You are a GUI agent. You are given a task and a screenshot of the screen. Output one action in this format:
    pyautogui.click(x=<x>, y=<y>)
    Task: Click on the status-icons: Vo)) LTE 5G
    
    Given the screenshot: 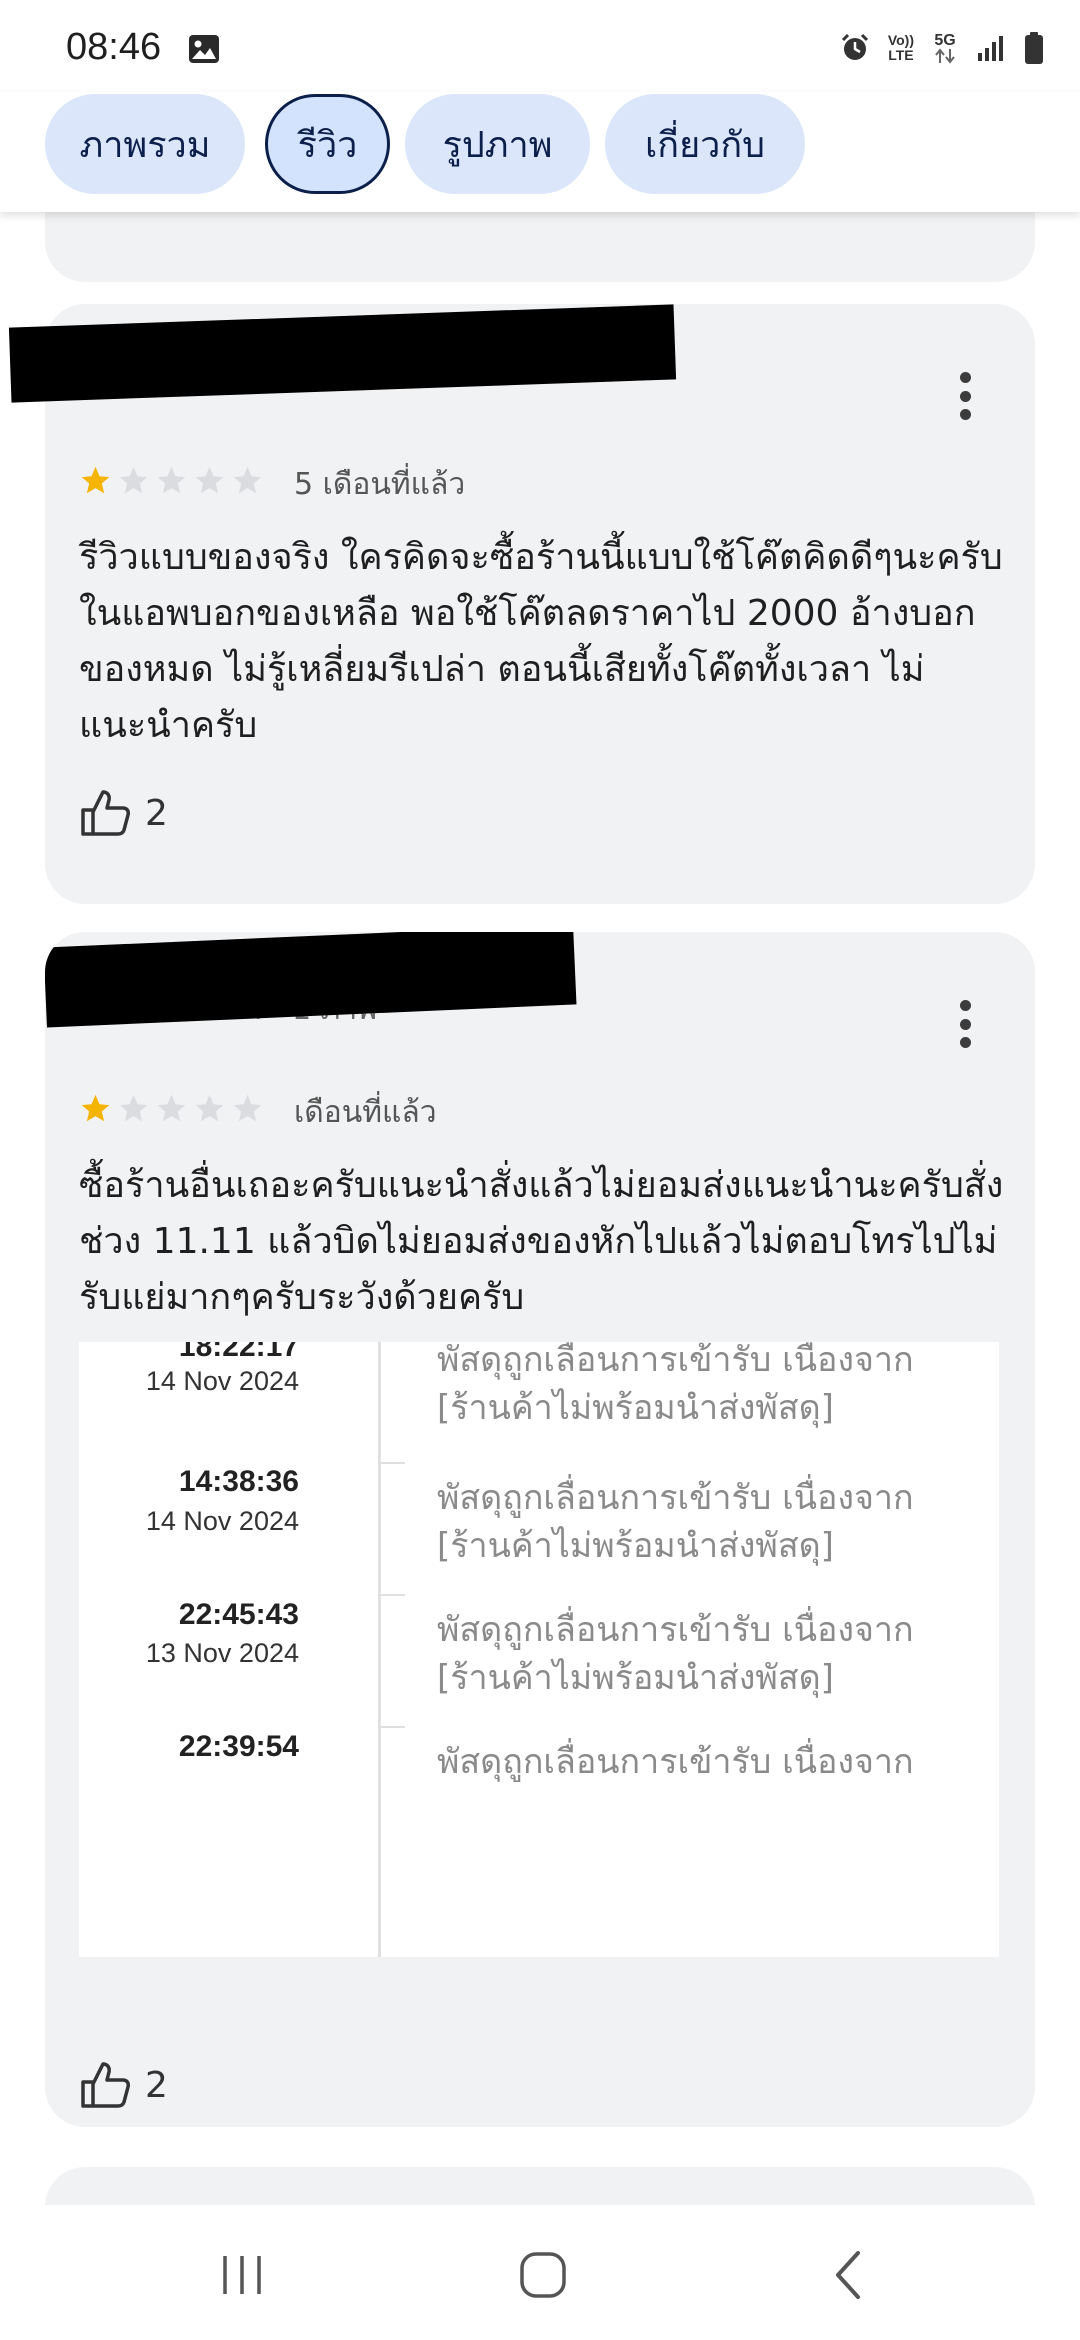 What is the action you would take?
    pyautogui.click(x=942, y=48)
    